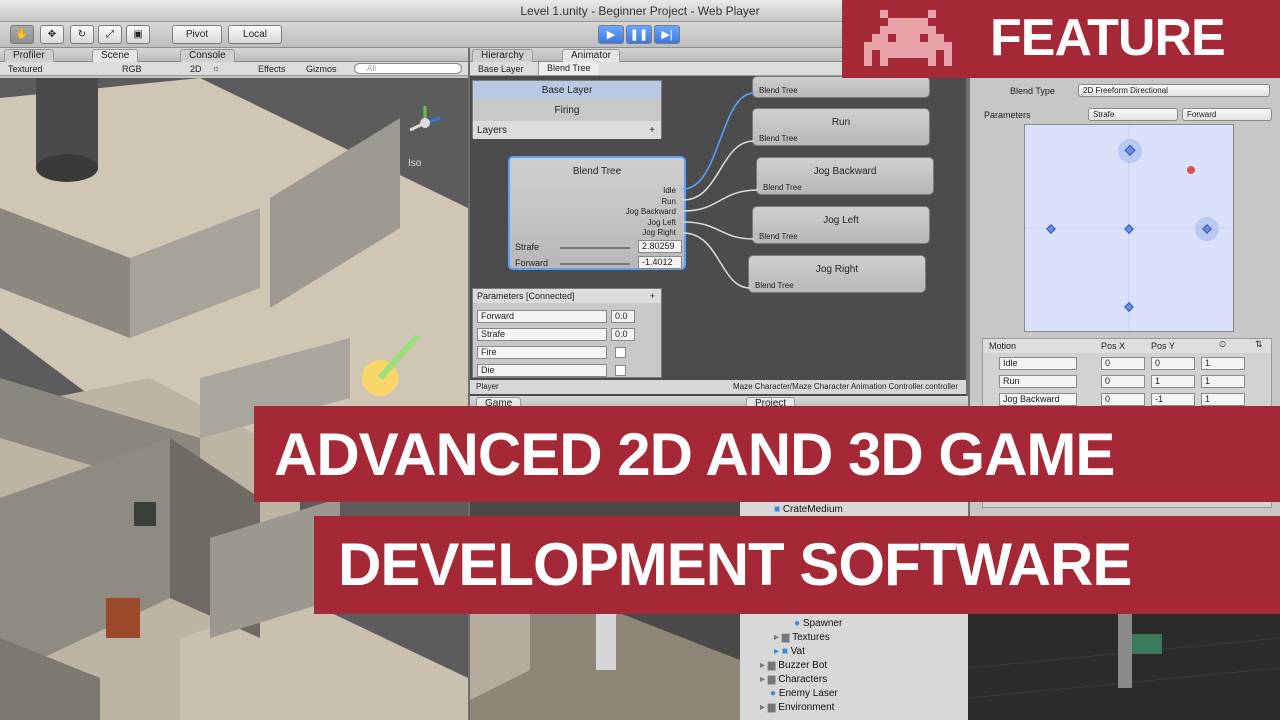 This screenshot has height=720, width=1280. I want to click on effects-dropdown: Effects, so click(271, 69).